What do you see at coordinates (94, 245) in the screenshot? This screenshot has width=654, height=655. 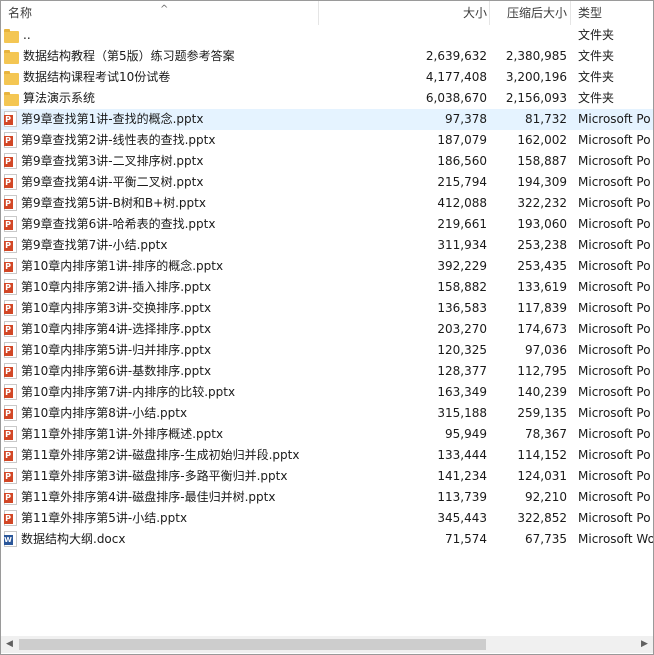 I see `file-name: 第9章查找第7讲-小结.pptx` at bounding box center [94, 245].